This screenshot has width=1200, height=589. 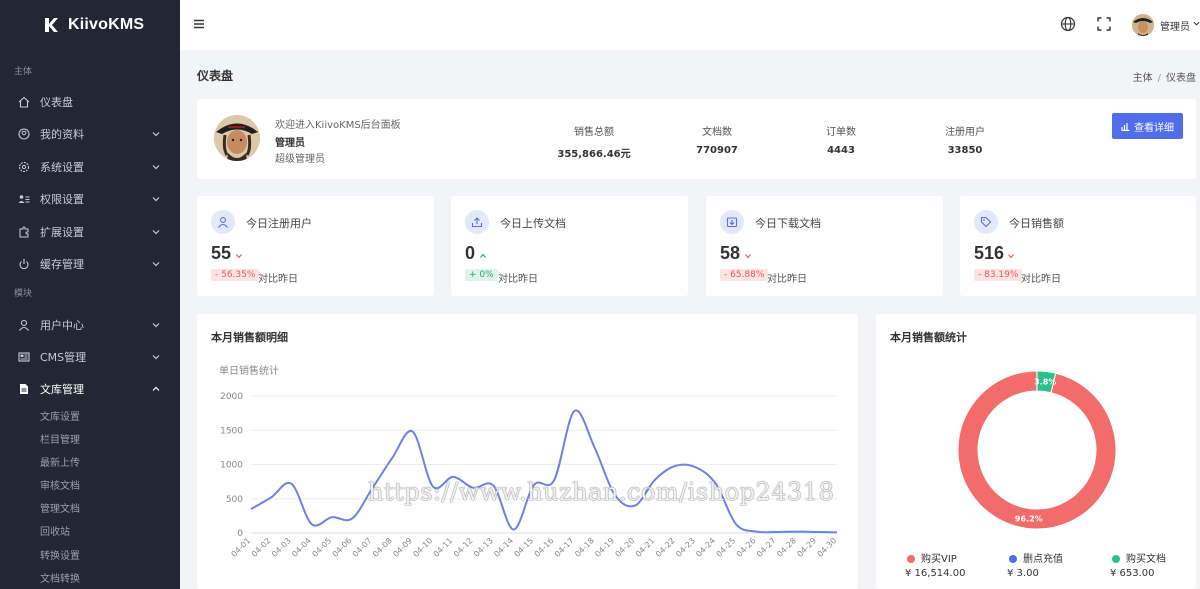 I want to click on x-tick-label: 04-25, so click(x=726, y=547).